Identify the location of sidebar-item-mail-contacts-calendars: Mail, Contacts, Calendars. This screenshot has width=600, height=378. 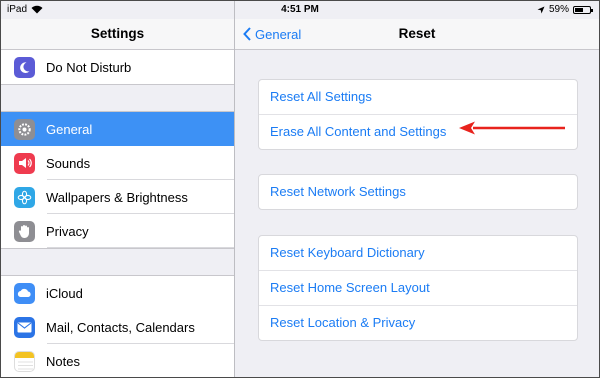
(117, 327).